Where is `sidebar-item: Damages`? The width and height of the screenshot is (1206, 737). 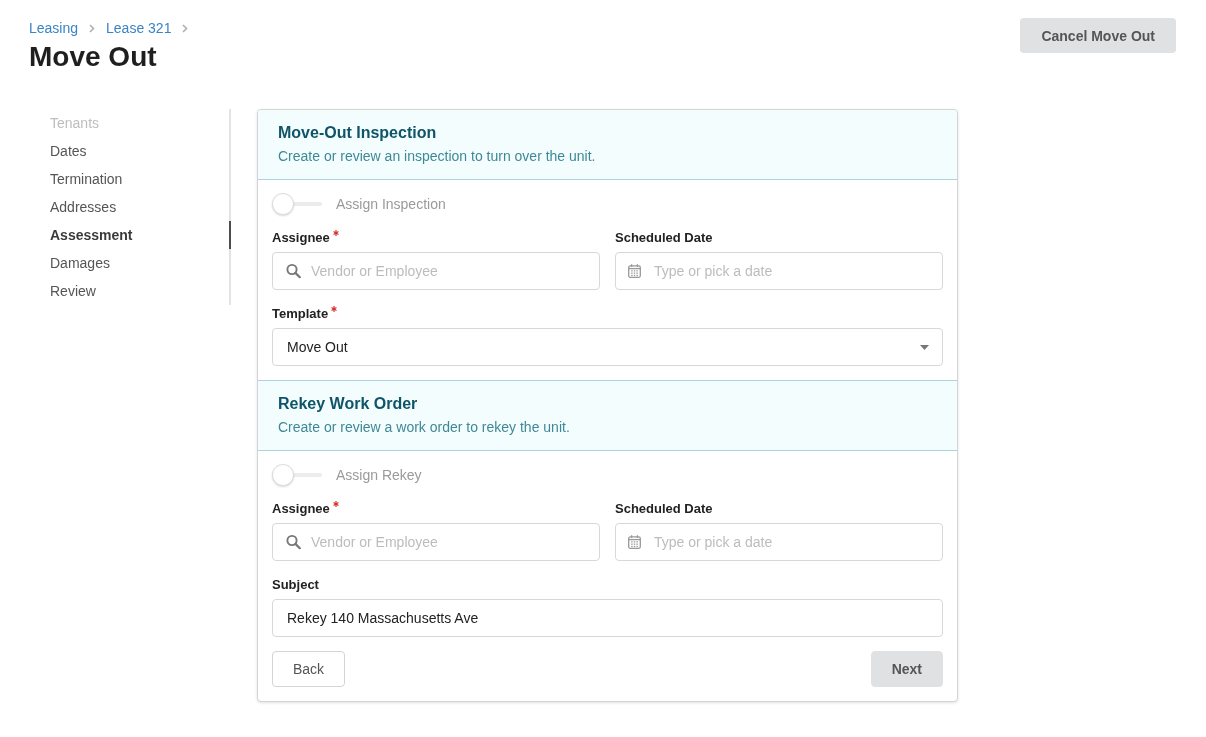 sidebar-item: Damages is located at coordinates (140, 263).